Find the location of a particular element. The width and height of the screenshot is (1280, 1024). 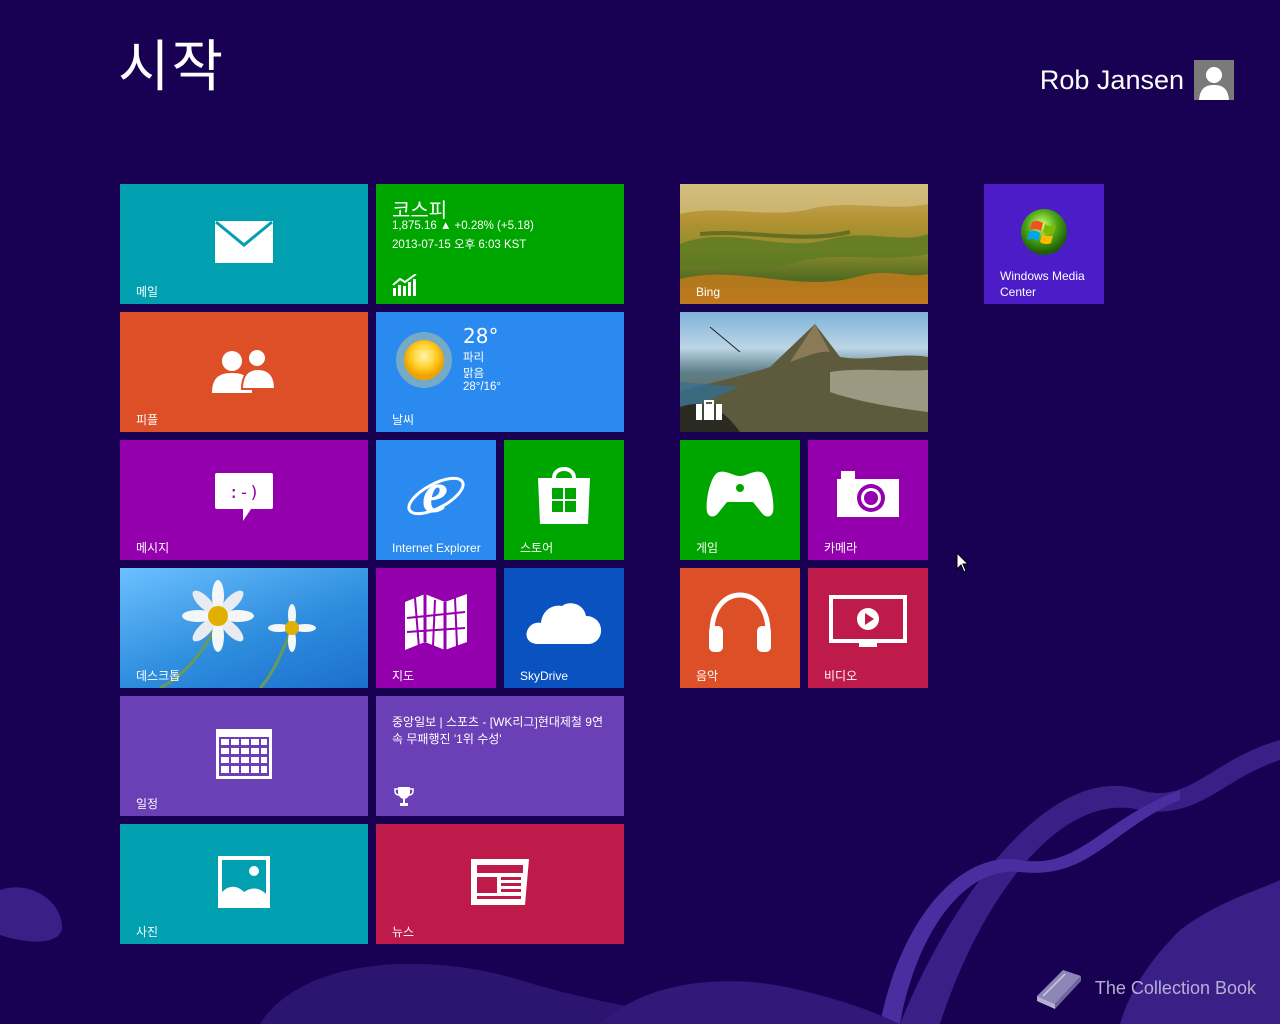

people-icon is located at coordinates (244, 370).